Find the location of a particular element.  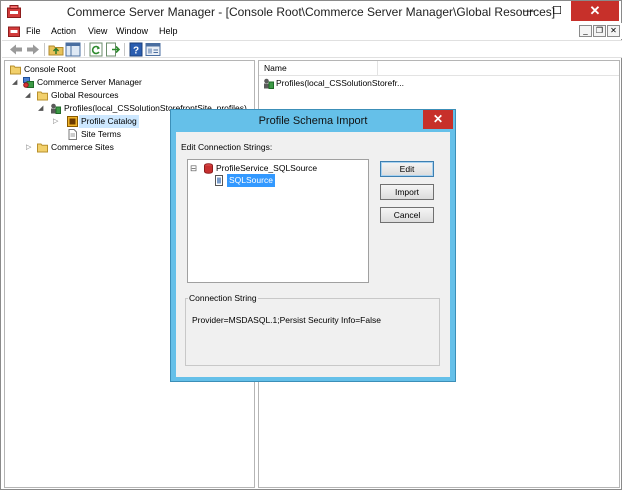

export-list-icon is located at coordinates (113, 49).